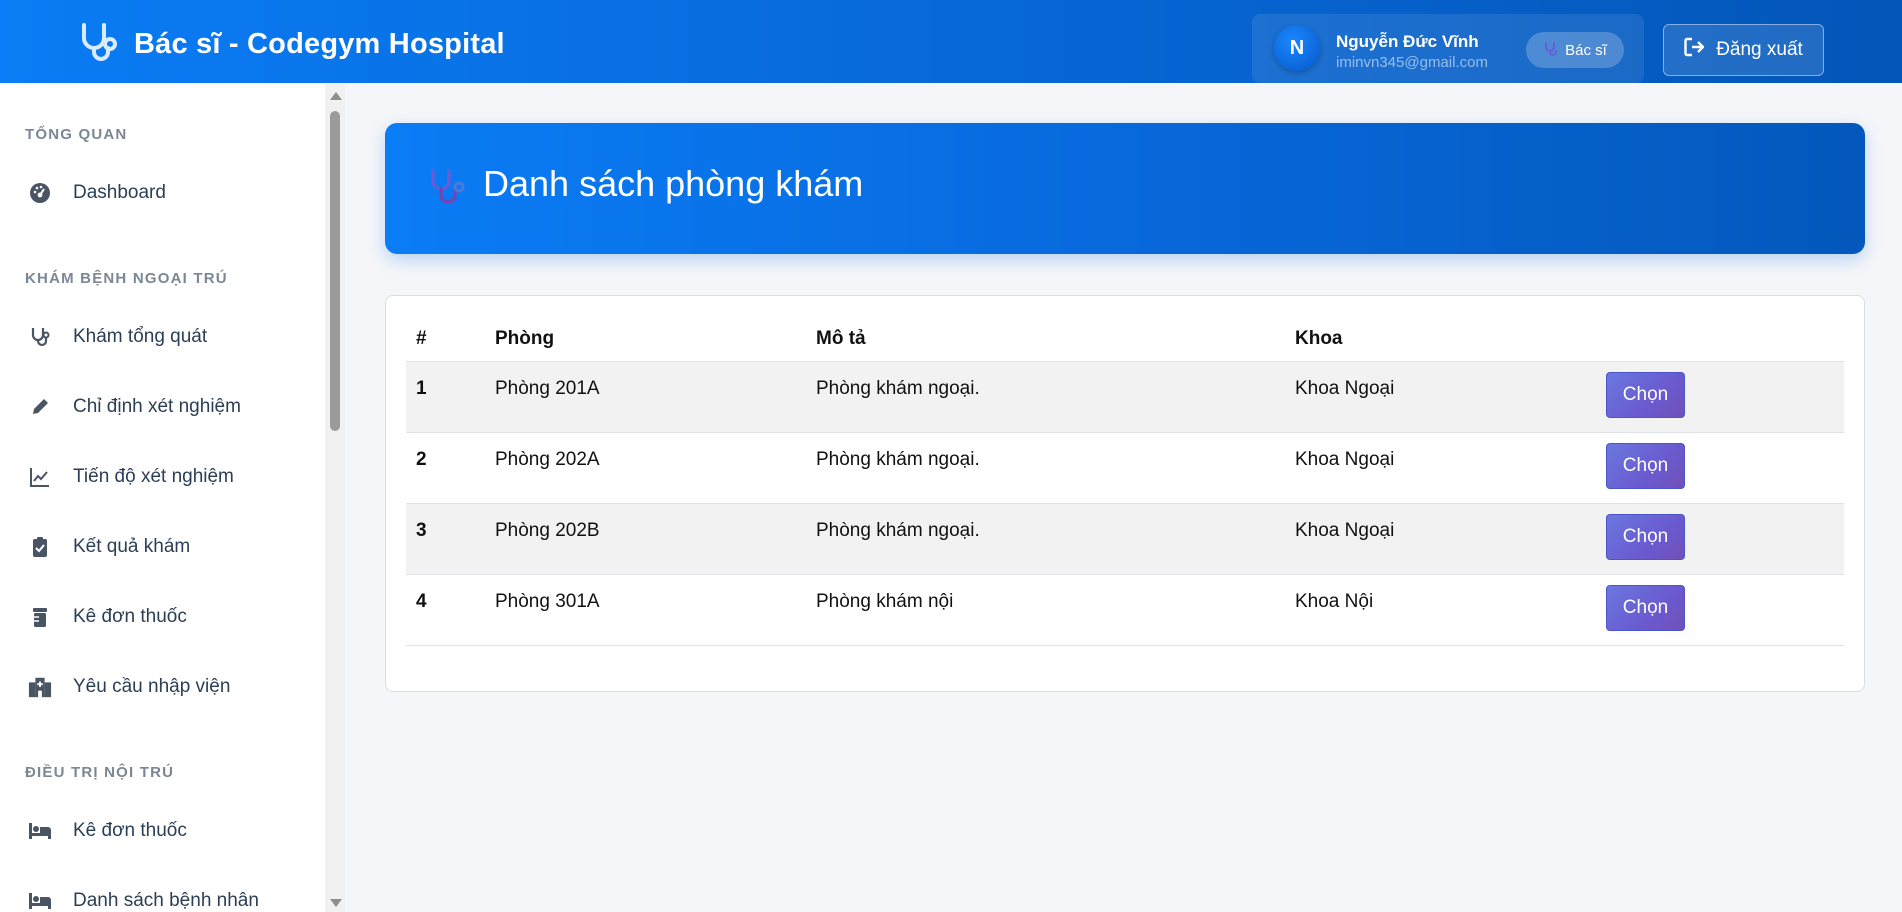 This screenshot has height=912, width=1902. Describe the element at coordinates (336, 903) in the screenshot. I see `scroll-down-arrow-icon` at that location.